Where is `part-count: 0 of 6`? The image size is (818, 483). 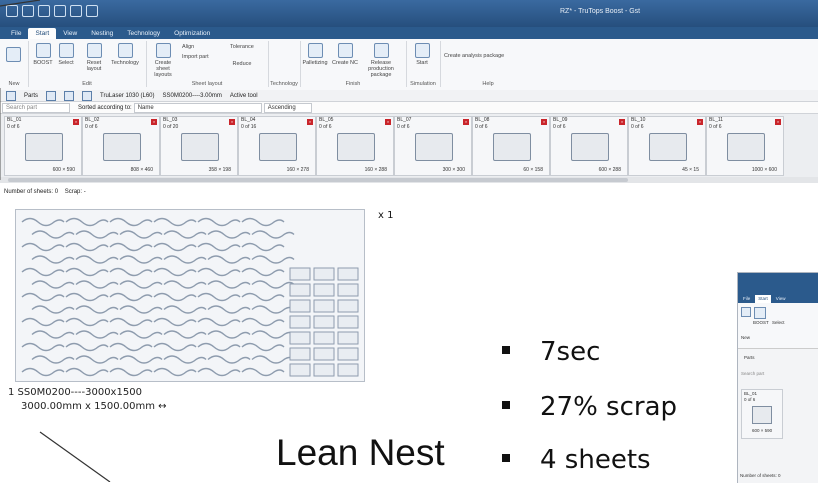 part-count: 0 of 6 is located at coordinates (91, 127).